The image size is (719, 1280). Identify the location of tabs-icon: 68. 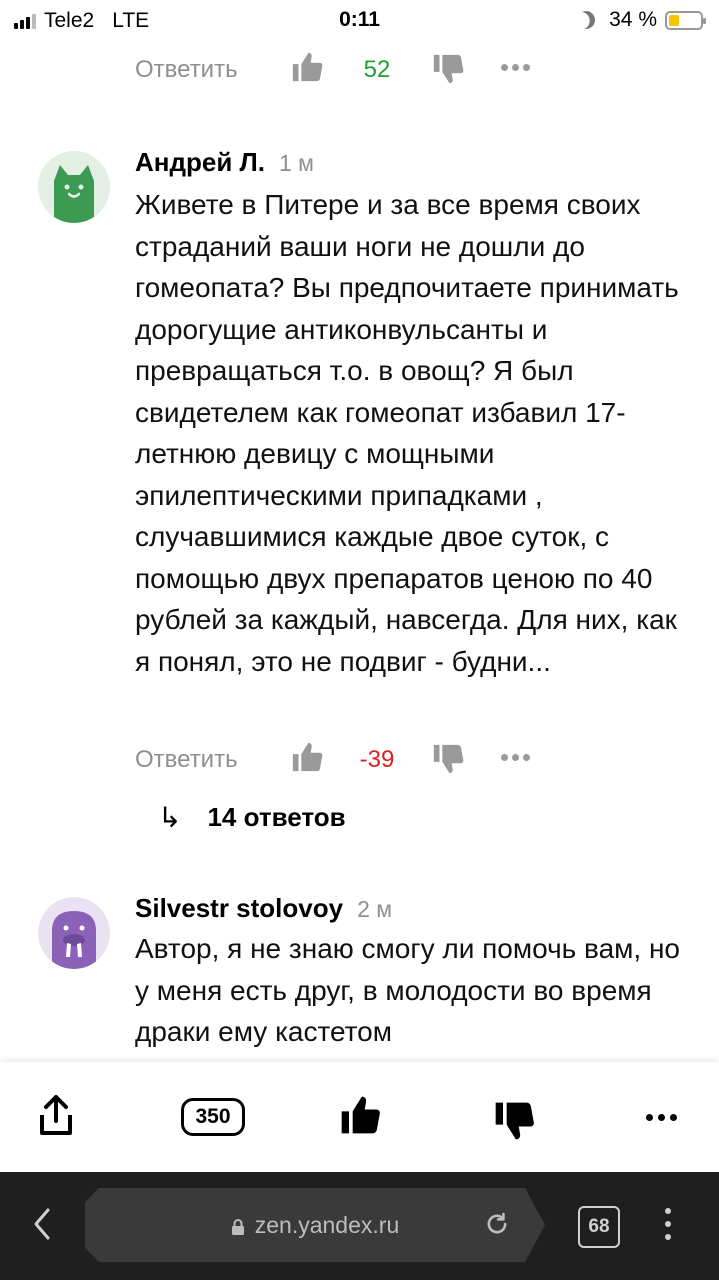
(599, 1227).